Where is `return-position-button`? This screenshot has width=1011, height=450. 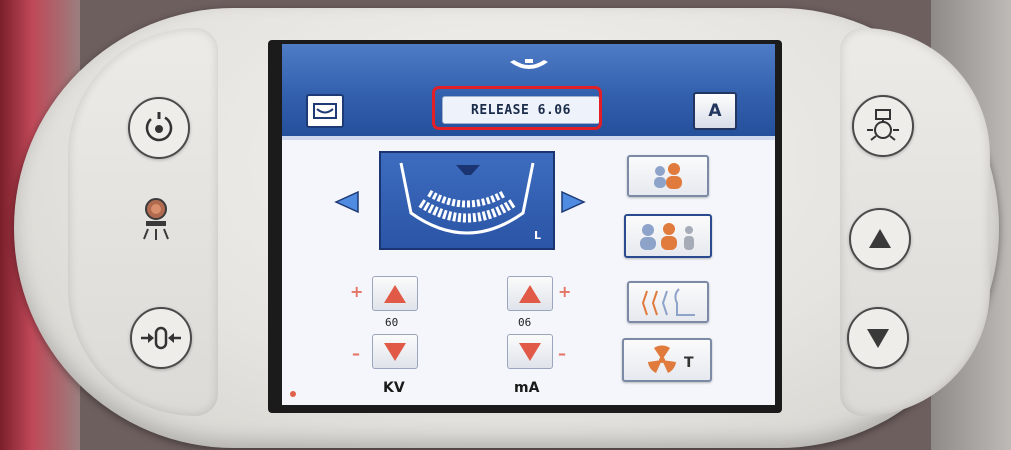
return-position-button is located at coordinates (161, 338).